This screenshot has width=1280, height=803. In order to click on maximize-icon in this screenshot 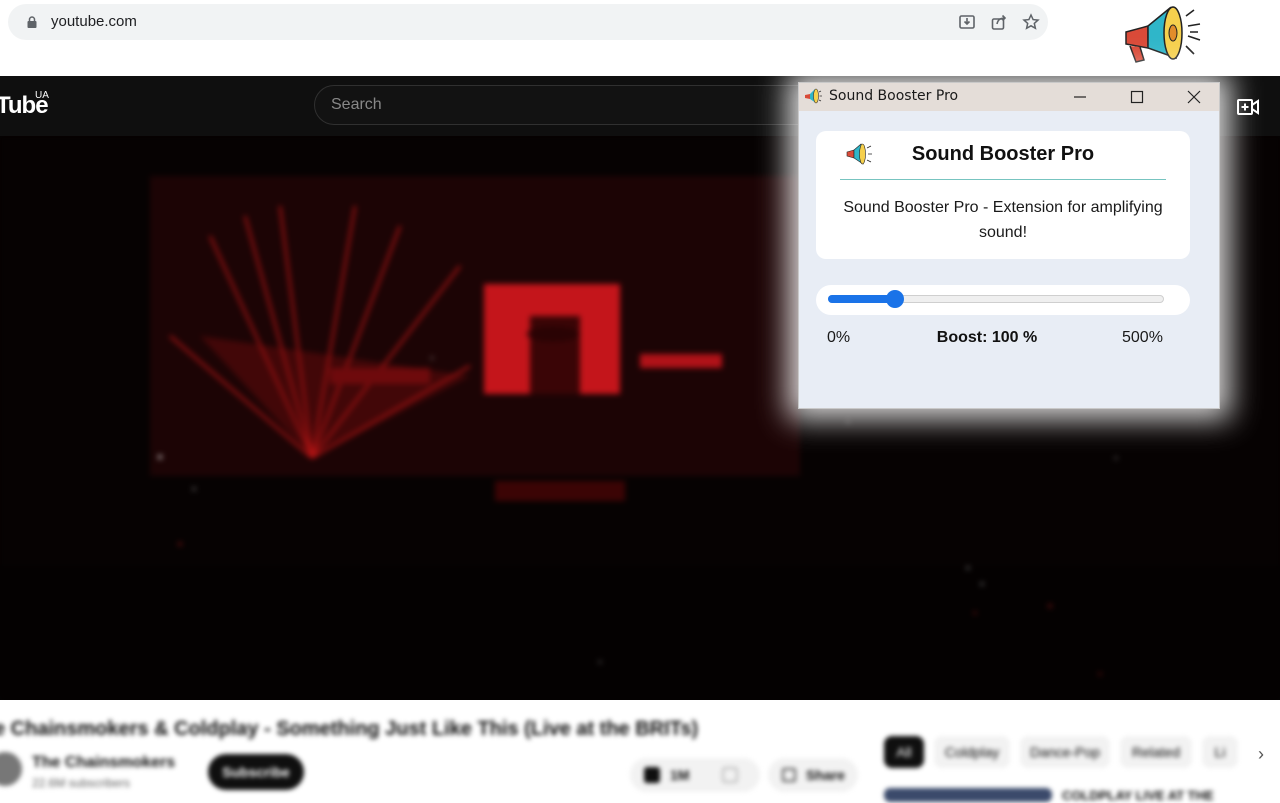, I will do `click(1137, 97)`.